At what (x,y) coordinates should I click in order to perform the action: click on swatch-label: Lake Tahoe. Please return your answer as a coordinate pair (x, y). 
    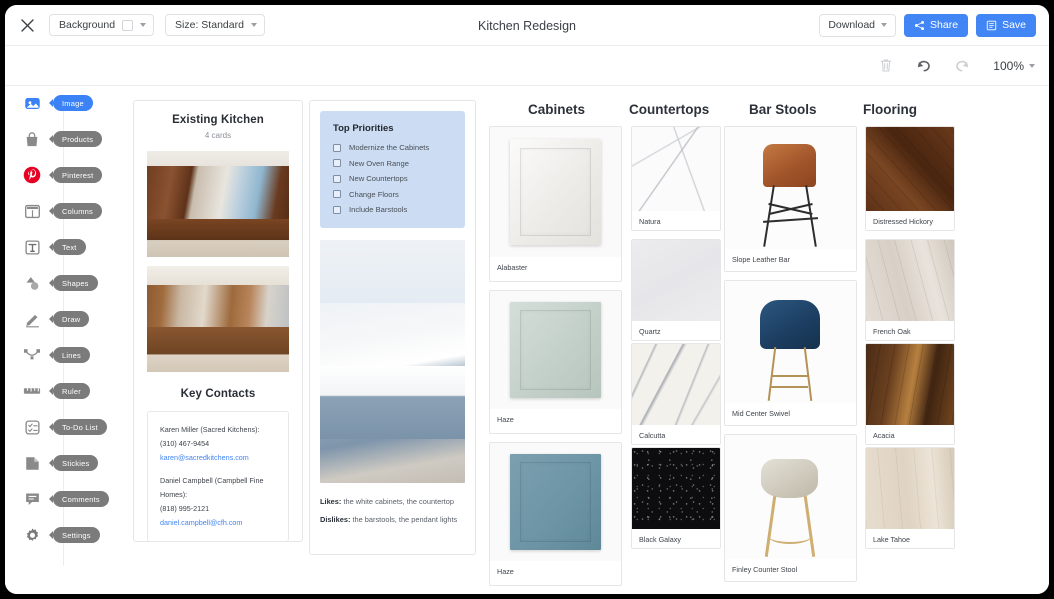
    Looking at the image, I should click on (910, 538).